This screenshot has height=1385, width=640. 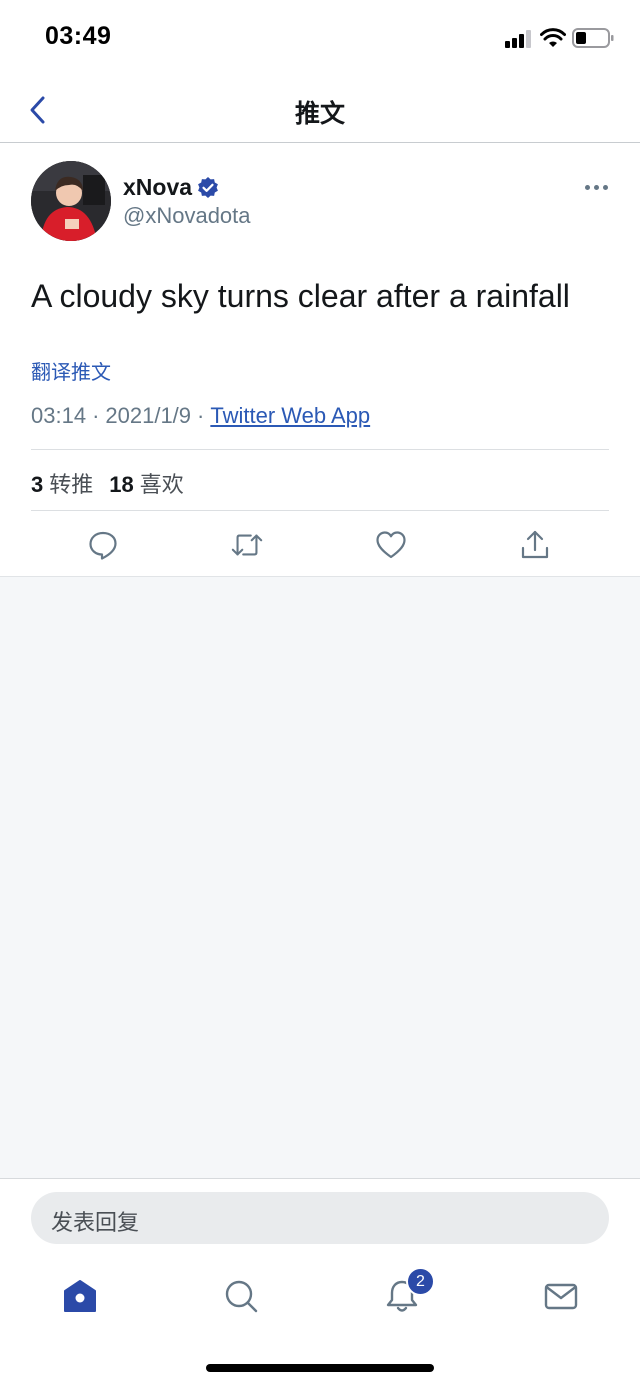 I want to click on nav-bar: 推文, so click(x=320, y=110).